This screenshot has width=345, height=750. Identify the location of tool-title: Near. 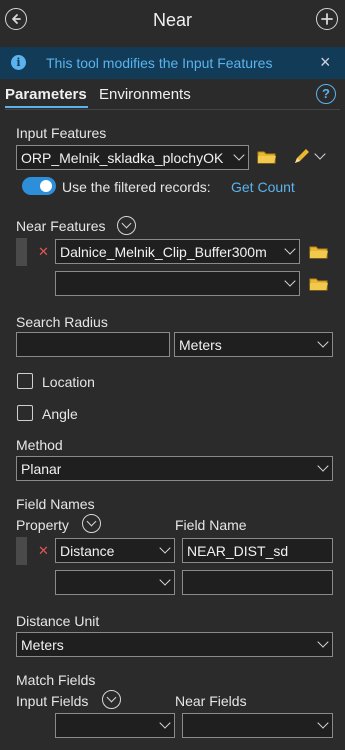
(172, 20).